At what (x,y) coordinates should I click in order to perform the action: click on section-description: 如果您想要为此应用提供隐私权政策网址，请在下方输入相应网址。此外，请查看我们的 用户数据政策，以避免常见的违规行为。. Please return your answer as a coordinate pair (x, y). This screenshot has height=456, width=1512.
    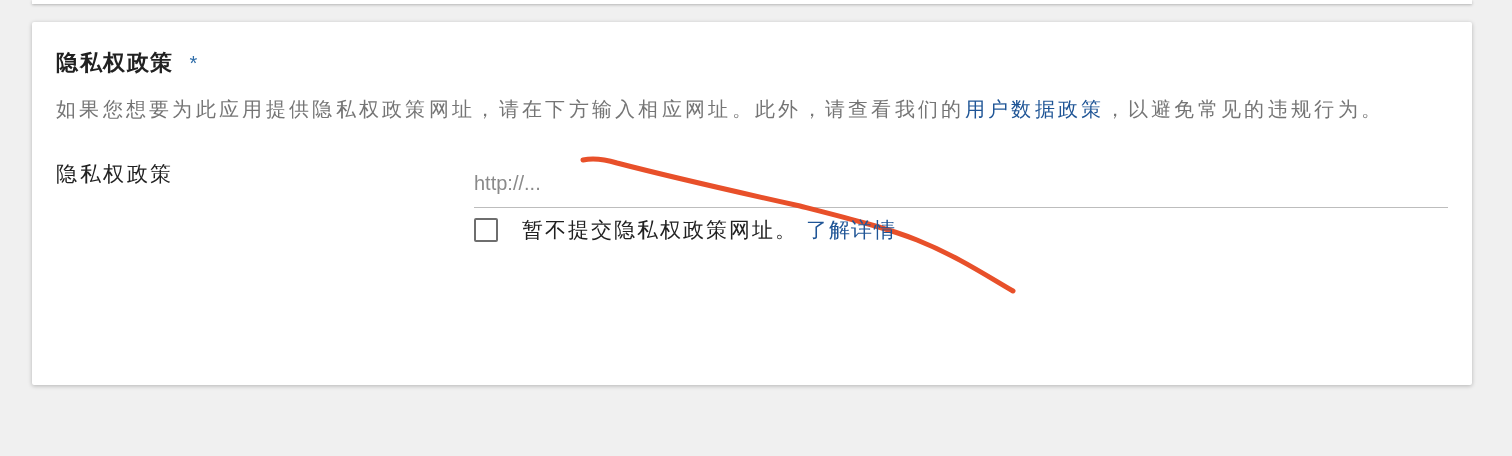
    Looking at the image, I should click on (721, 109).